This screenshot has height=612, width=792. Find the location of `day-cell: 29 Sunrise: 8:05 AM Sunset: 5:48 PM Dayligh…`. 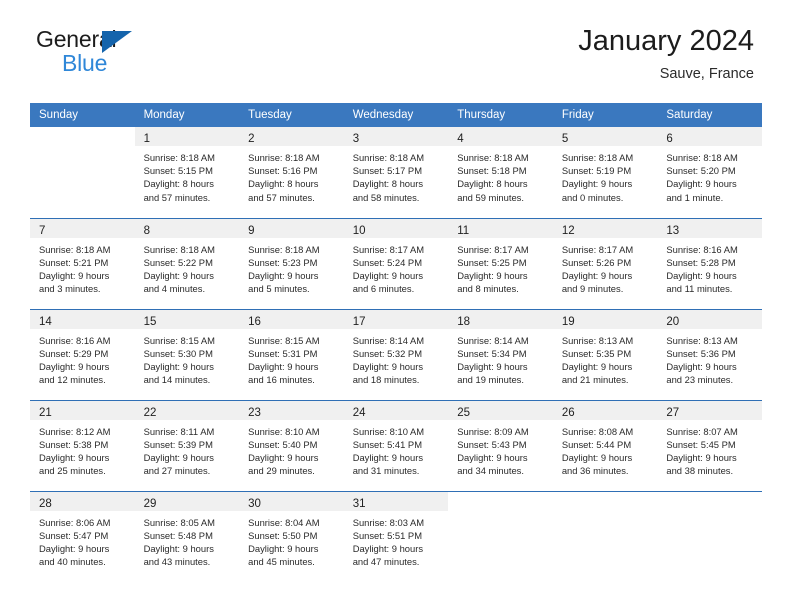

day-cell: 29 Sunrise: 8:05 AM Sunset: 5:48 PM Dayligh… is located at coordinates (187, 536).